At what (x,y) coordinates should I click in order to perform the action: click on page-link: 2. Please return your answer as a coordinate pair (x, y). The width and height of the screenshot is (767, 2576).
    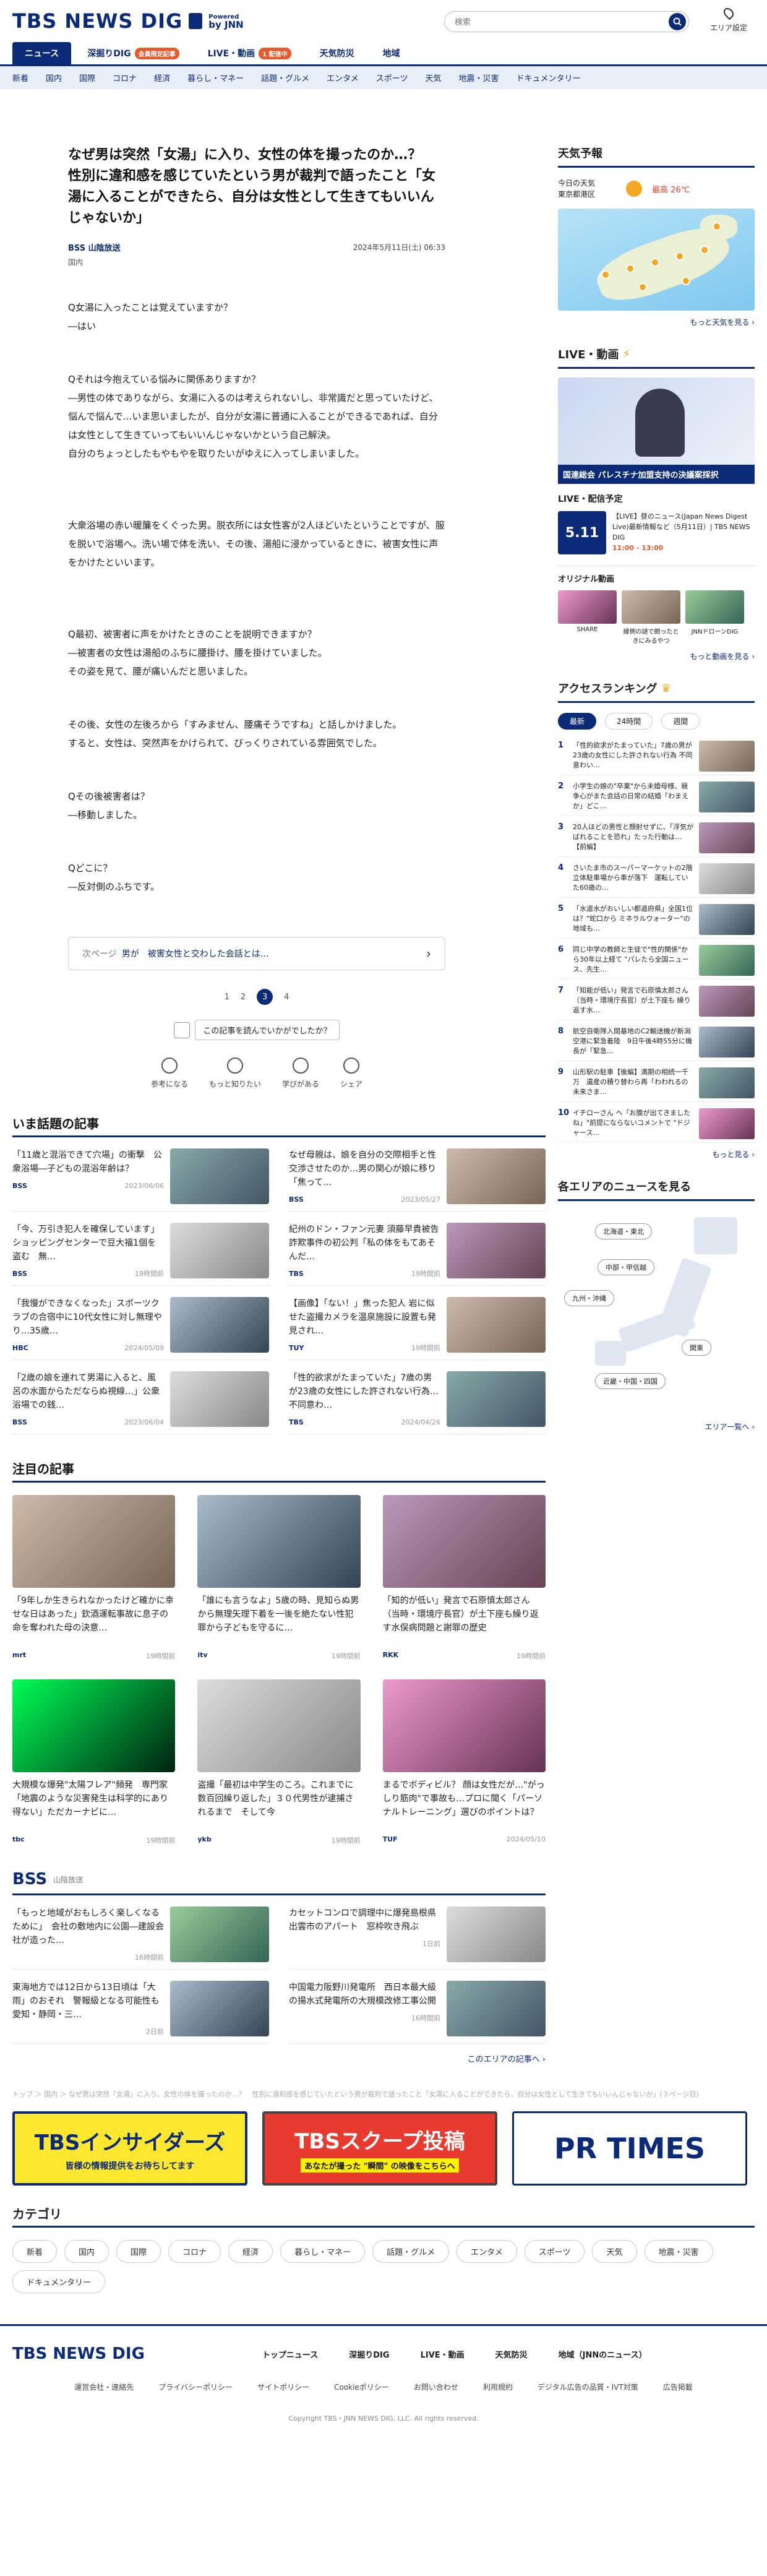
    Looking at the image, I should click on (243, 997).